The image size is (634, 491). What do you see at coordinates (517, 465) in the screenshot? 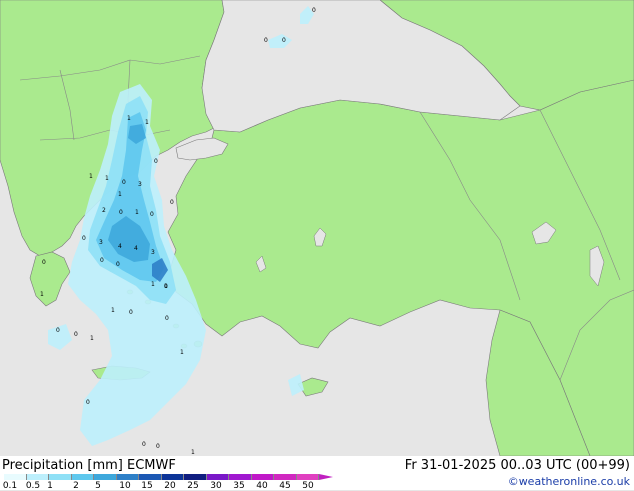
I see `valid-time-label: Fr 31-01-2025 00..03 UTC (00+99)` at bounding box center [517, 465].